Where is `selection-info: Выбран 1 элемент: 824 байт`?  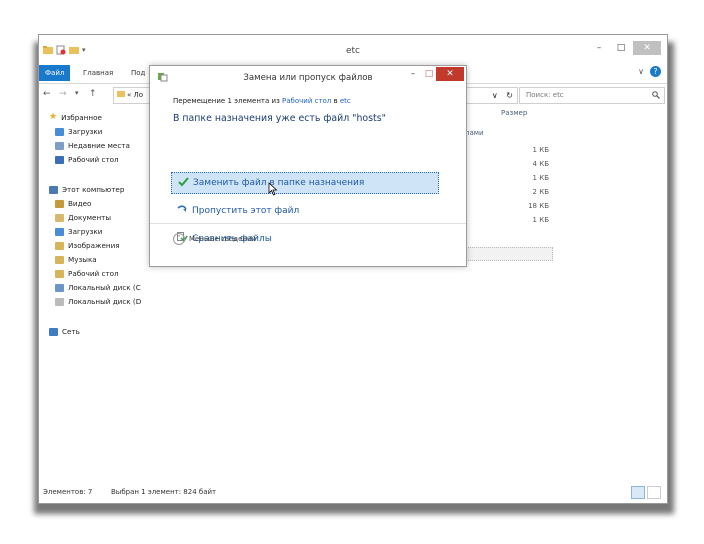
selection-info: Выбран 1 элемент: 824 байт is located at coordinates (164, 492).